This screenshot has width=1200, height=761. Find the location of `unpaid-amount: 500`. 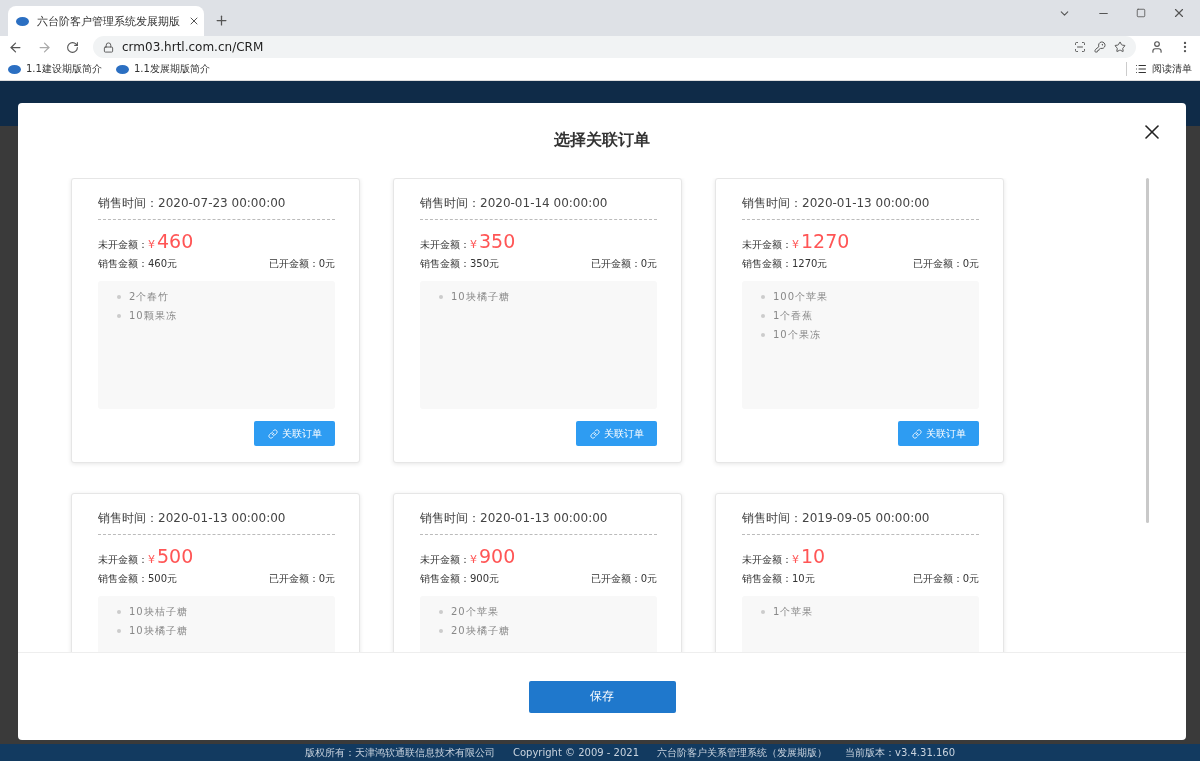

unpaid-amount: 500 is located at coordinates (175, 556).